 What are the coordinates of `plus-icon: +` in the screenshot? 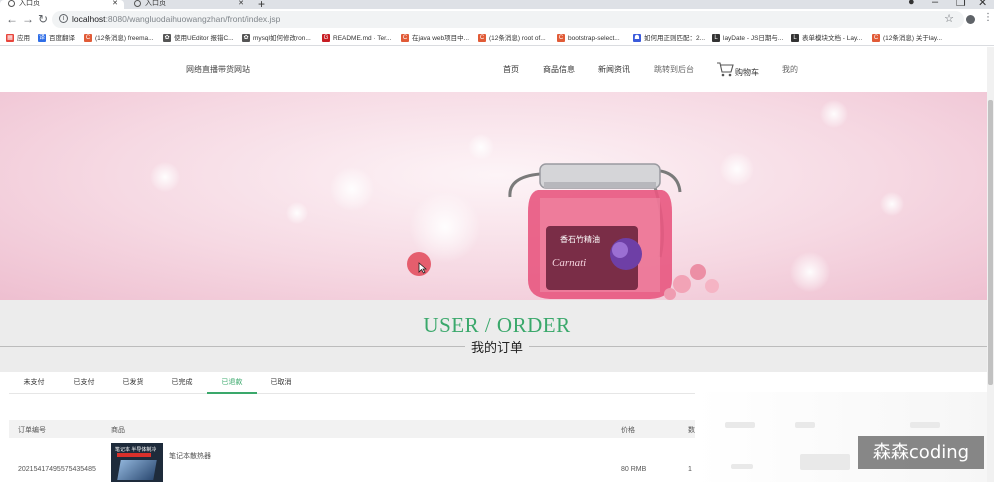 It's located at (261, 4).